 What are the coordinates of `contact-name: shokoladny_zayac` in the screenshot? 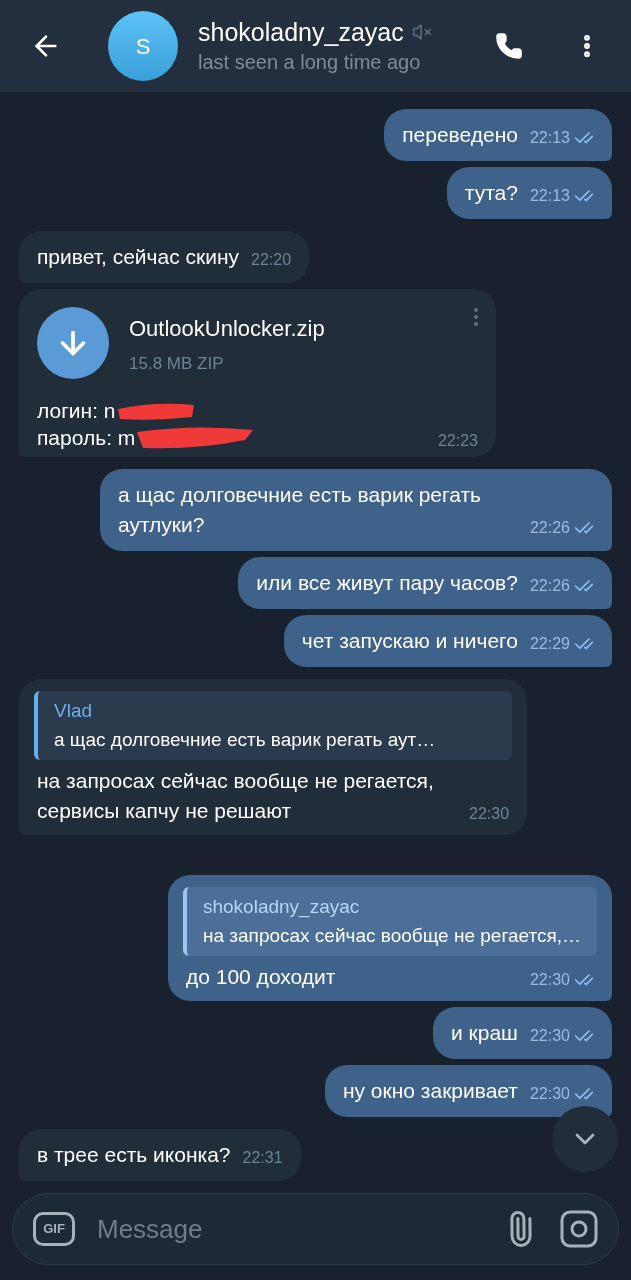 It's located at (301, 32).